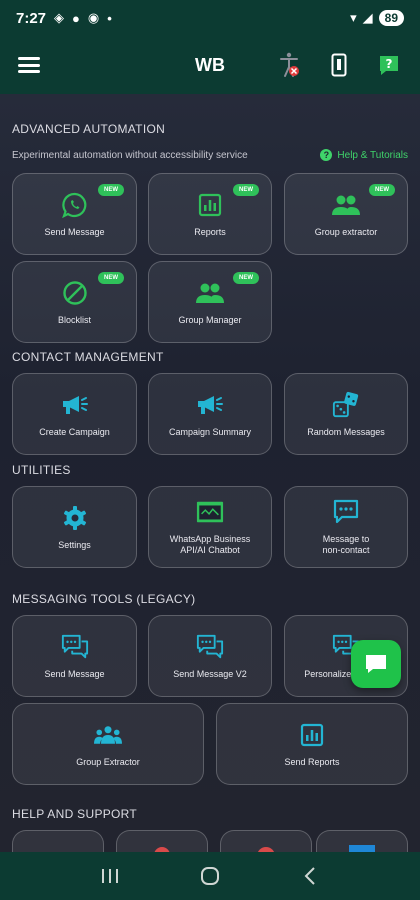  I want to click on card-label: Message to non-contact, so click(345, 545).